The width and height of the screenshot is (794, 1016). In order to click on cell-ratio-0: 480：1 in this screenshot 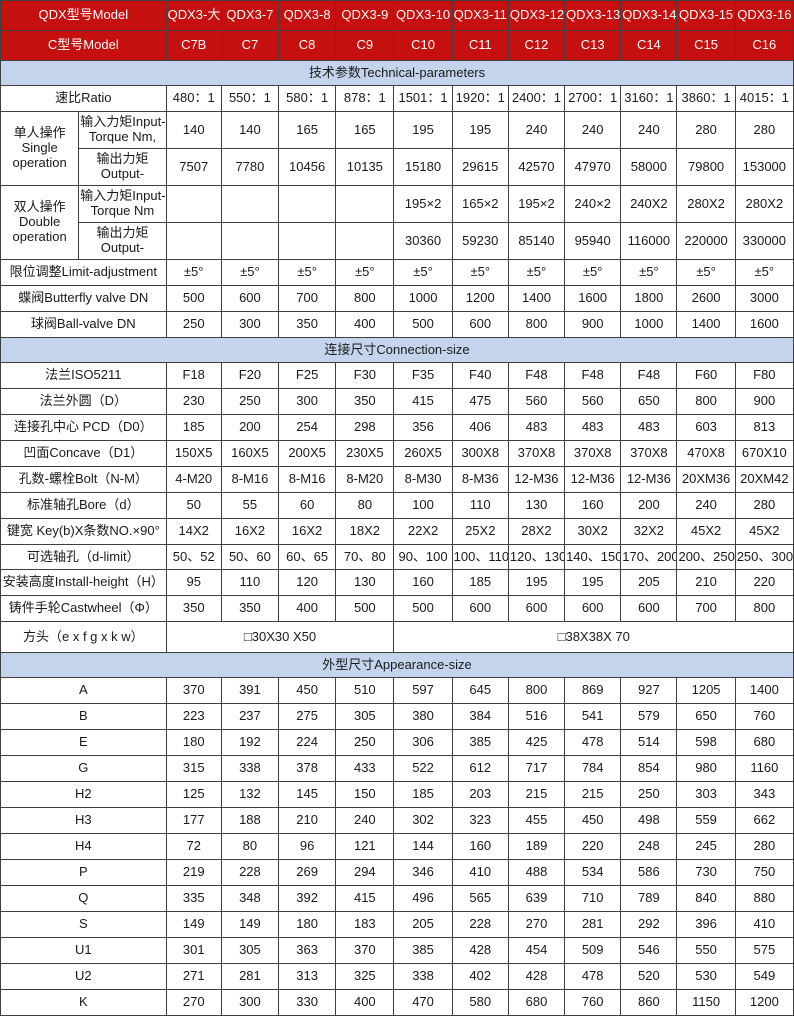, I will do `click(193, 98)`.